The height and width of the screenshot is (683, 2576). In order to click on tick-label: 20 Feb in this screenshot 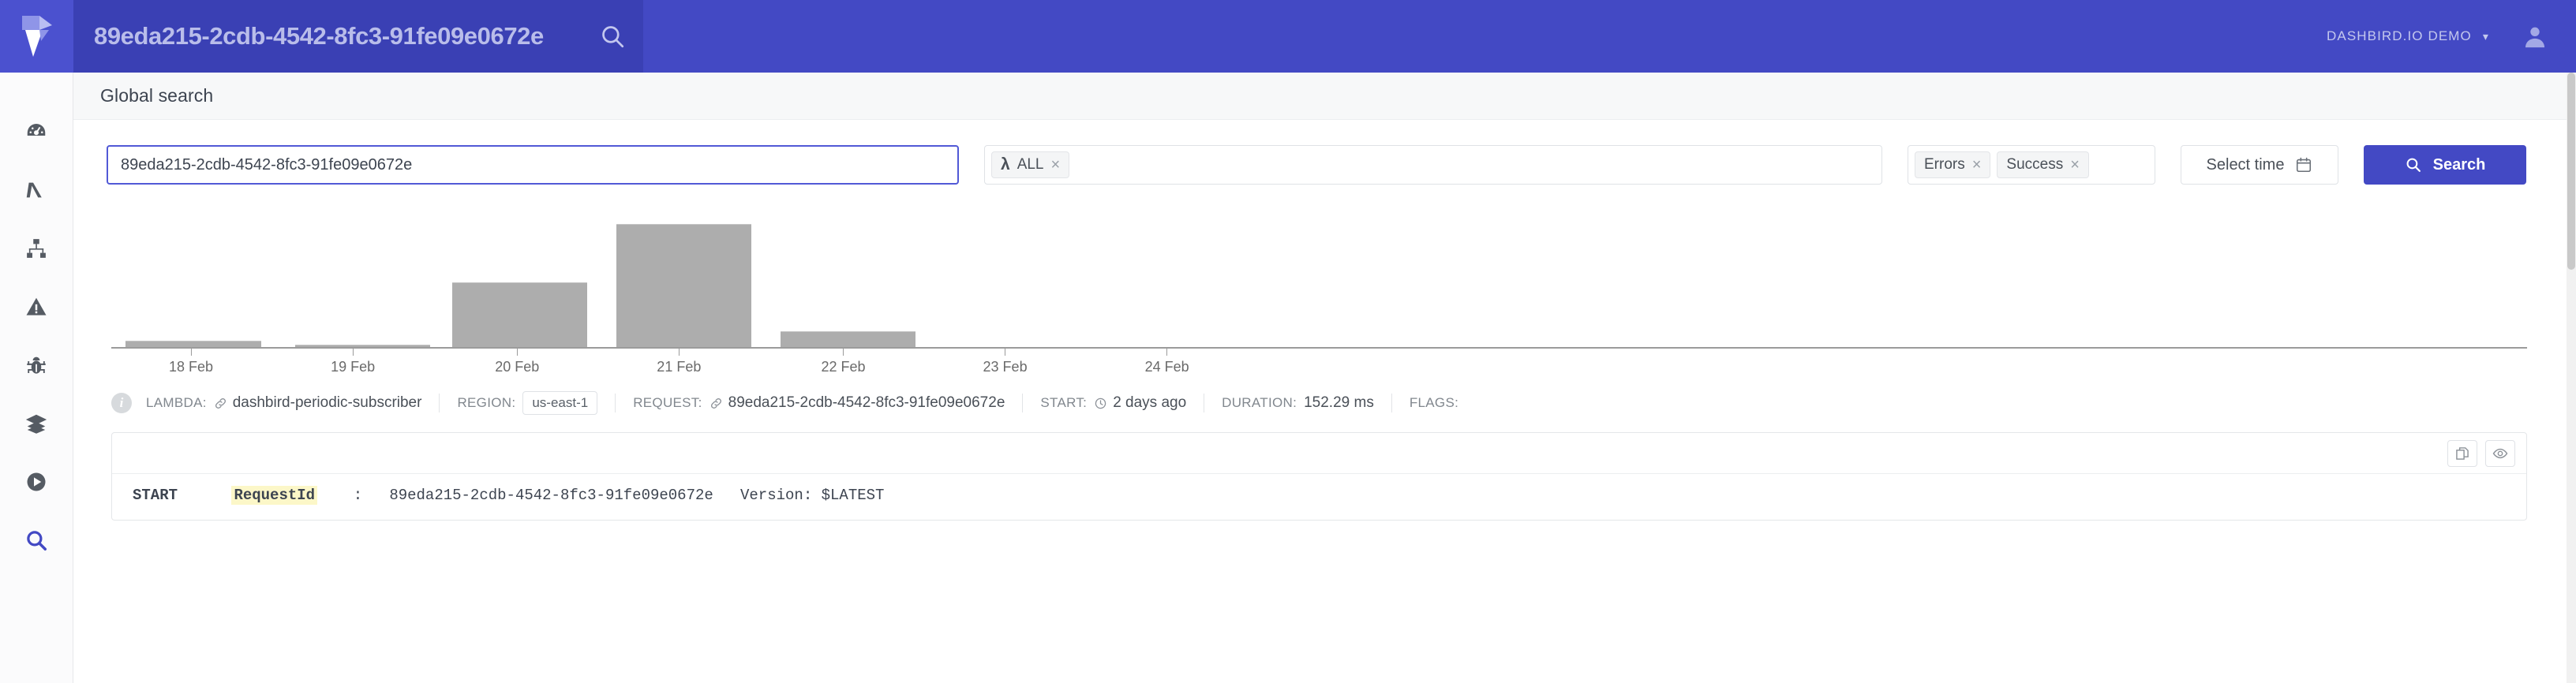, I will do `click(517, 367)`.